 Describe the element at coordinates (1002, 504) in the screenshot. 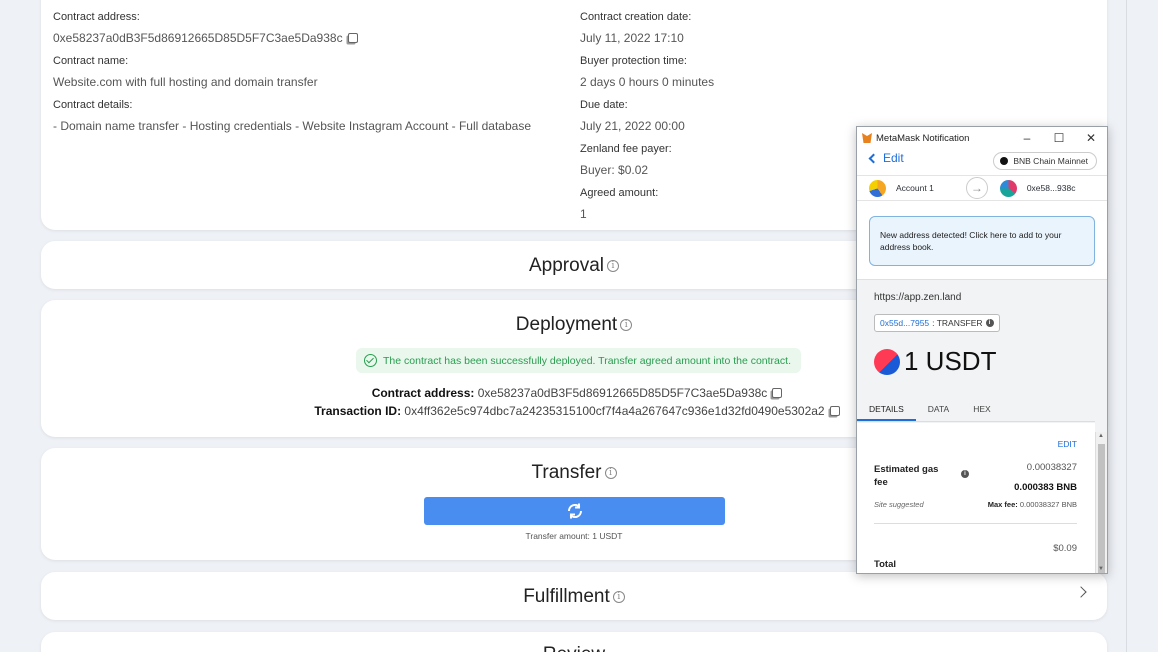

I see `max-fee-label: Max fee:` at that location.